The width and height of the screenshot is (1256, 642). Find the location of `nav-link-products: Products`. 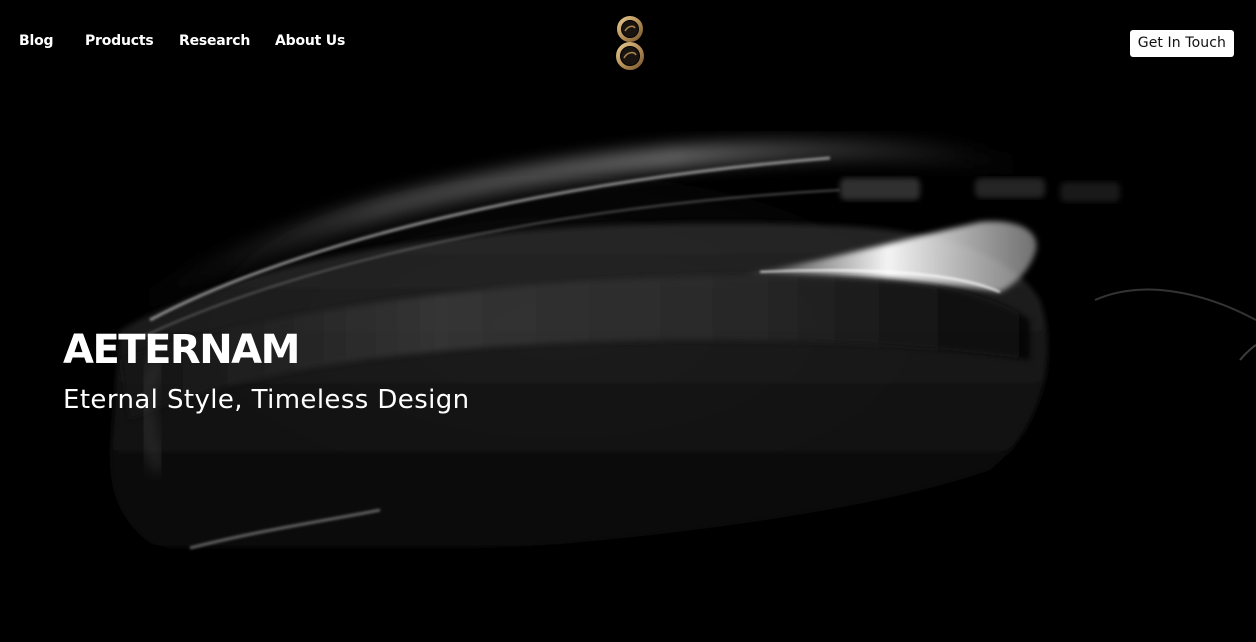

nav-link-products: Products is located at coordinates (132, 41).